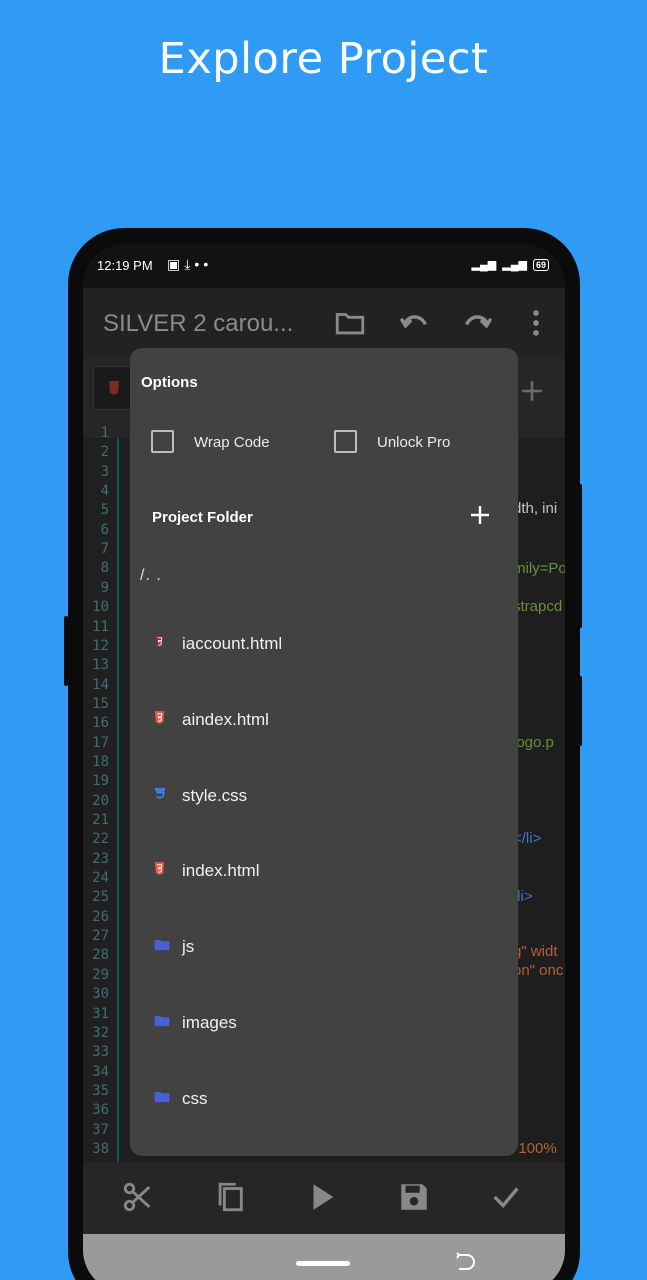 This screenshot has height=1280, width=647. What do you see at coordinates (100, 665) in the screenshot?
I see `line-number: 13` at bounding box center [100, 665].